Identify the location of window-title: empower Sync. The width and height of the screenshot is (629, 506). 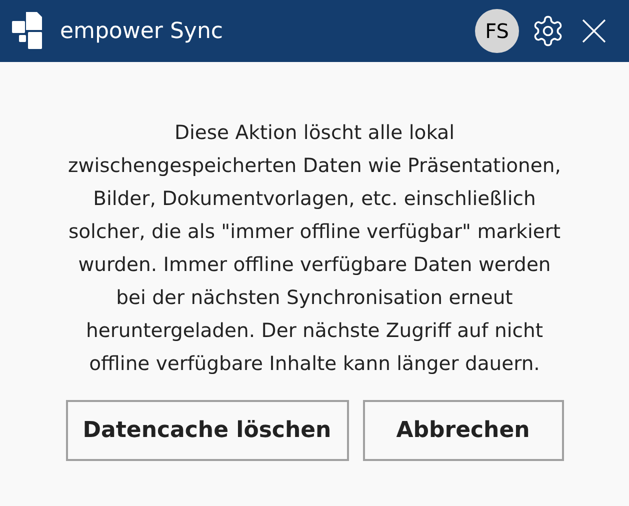
(141, 32).